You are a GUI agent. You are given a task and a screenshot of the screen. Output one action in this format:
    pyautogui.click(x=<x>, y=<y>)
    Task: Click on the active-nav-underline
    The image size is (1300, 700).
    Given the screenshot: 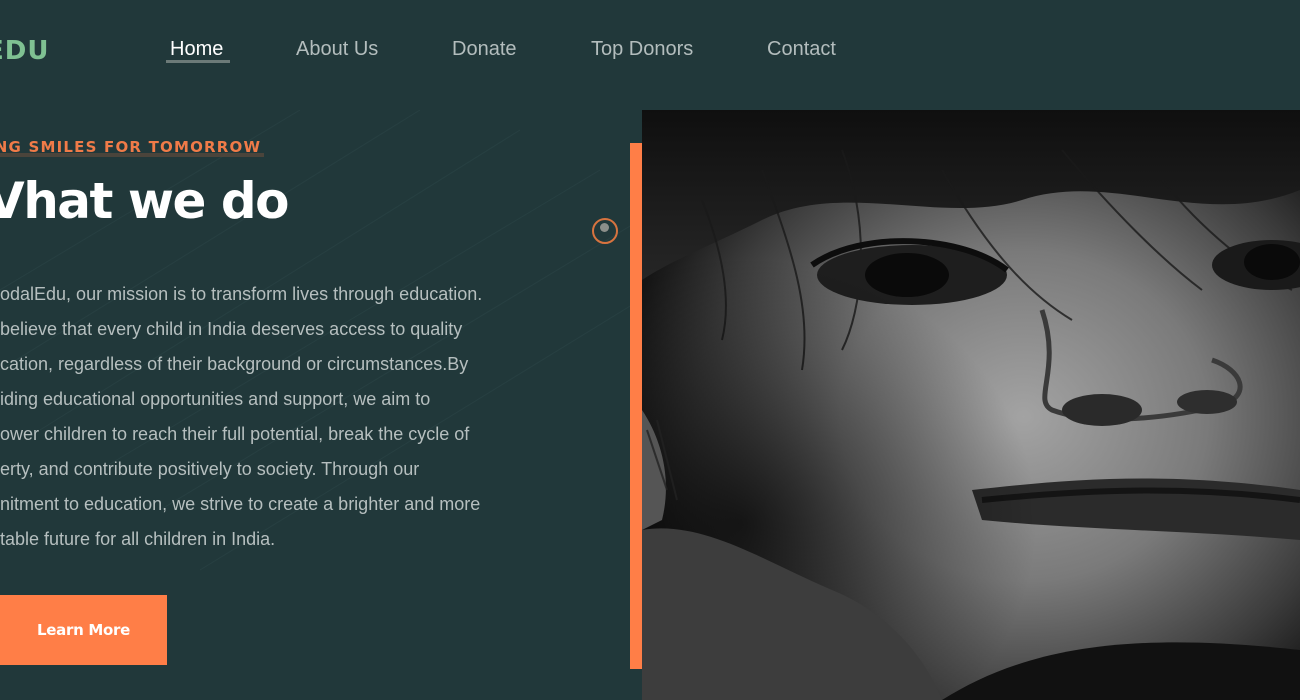 What is the action you would take?
    pyautogui.click(x=198, y=61)
    